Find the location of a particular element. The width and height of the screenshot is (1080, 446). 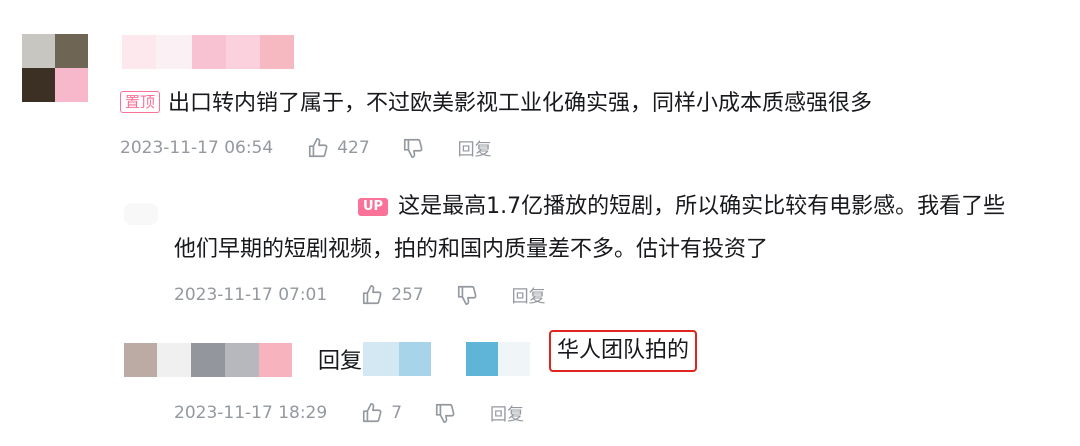

comment-meta: 2023-11-17 07:01 257 回复 is located at coordinates (360, 295).